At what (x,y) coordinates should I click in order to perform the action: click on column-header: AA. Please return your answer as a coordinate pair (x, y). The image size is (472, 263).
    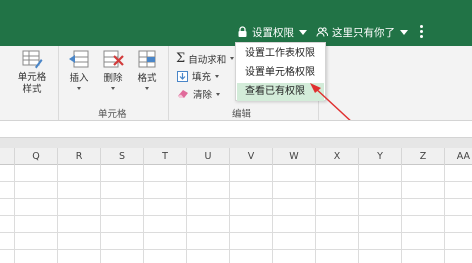
    Looking at the image, I should click on (458, 156).